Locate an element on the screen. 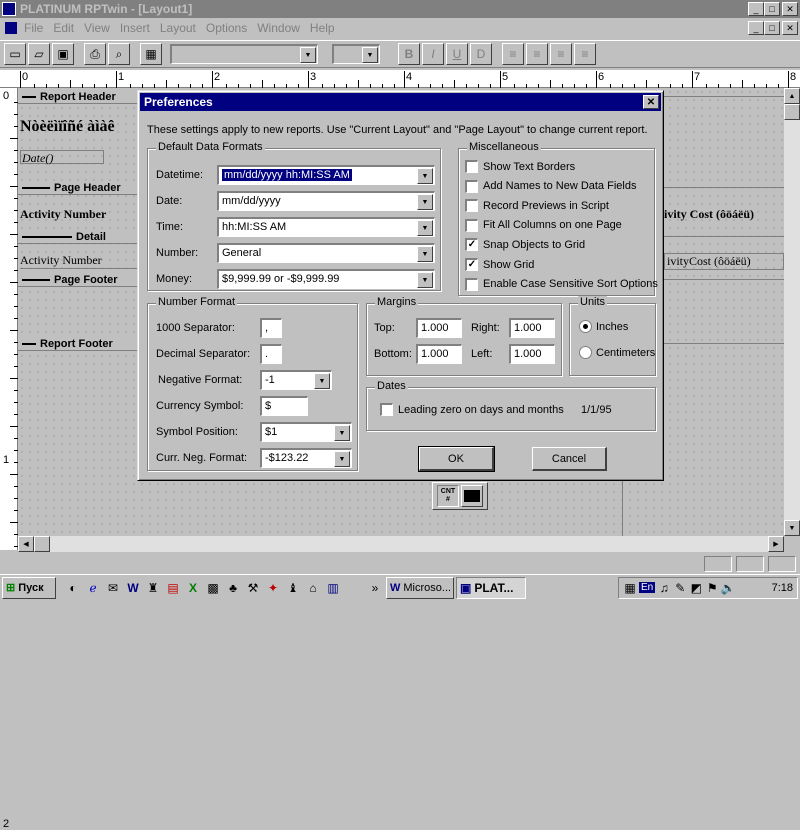 The width and height of the screenshot is (800, 830). open-folder-icon: ▱ is located at coordinates (39, 54).